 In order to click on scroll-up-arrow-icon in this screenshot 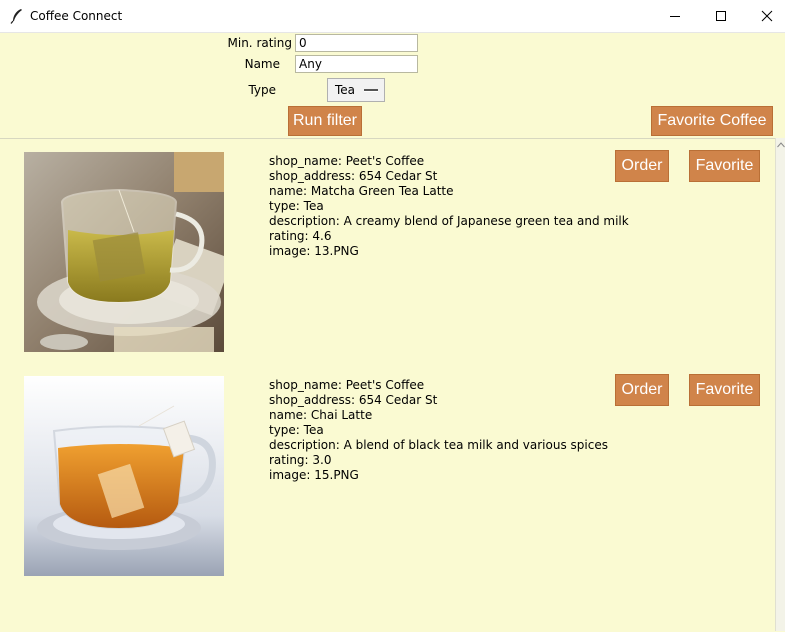, I will do `click(781, 145)`.